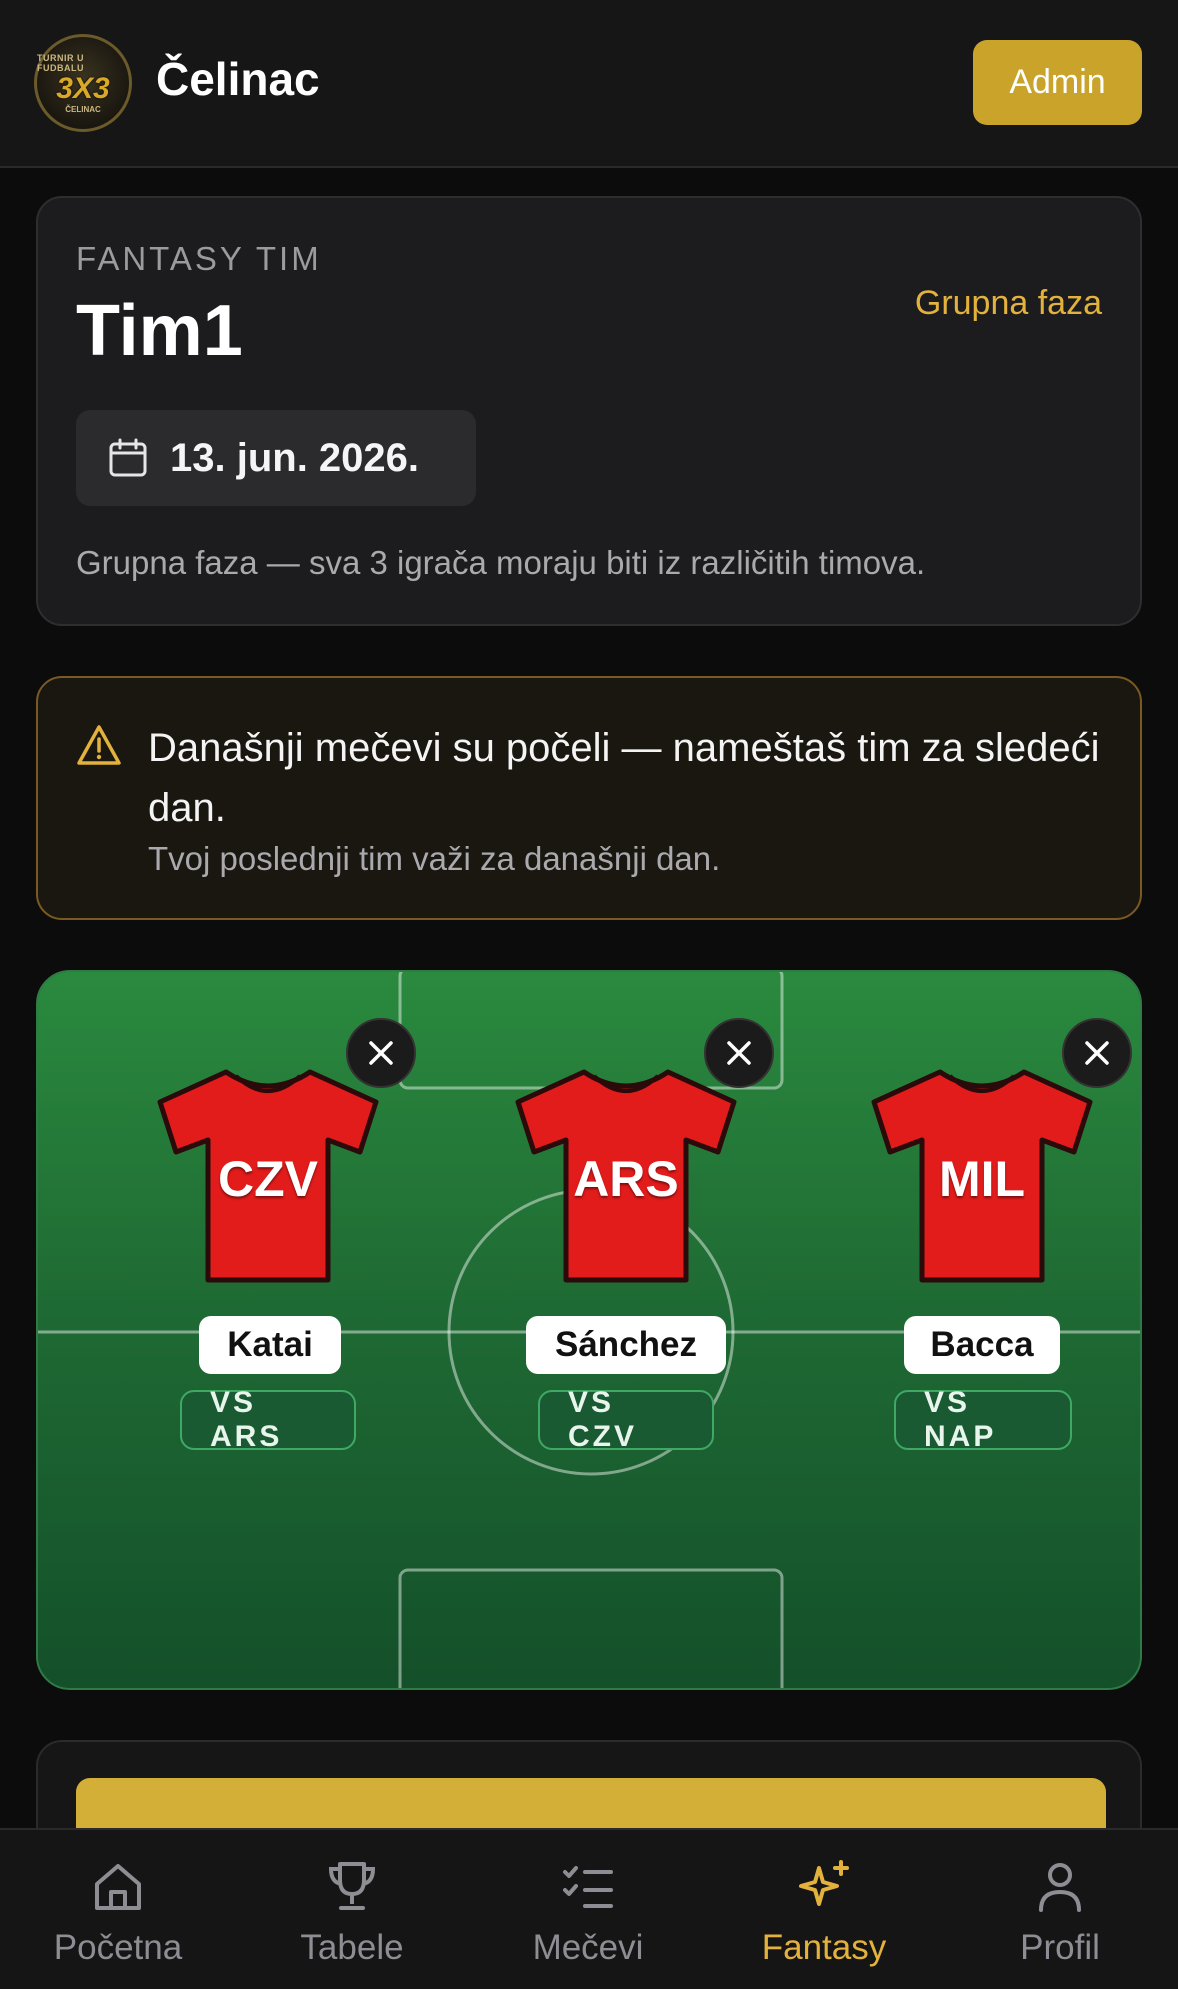  I want to click on tournament-logo: TURNIR U FUDBALU 3X3 ČELINAC, so click(83, 83).